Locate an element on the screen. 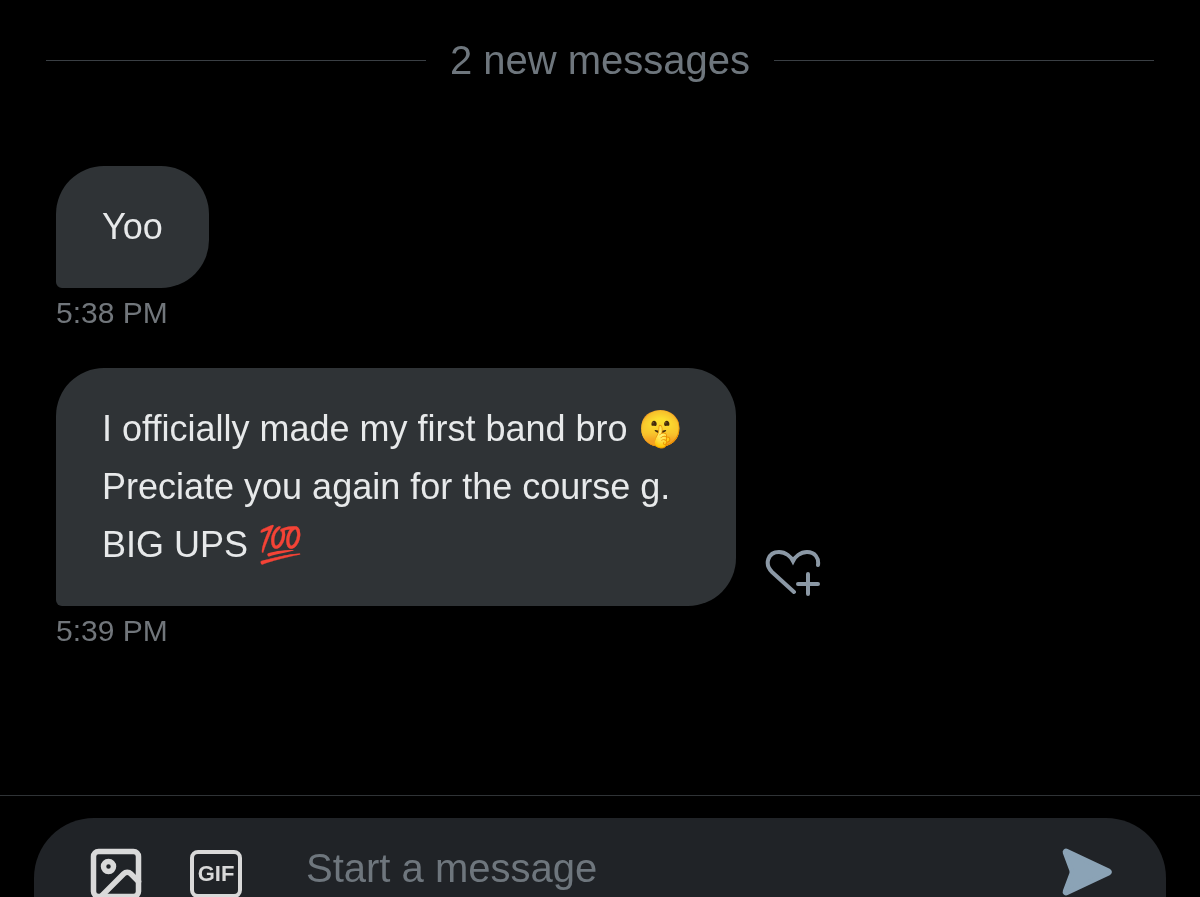  message-bubble: Yoo is located at coordinates (132, 227).